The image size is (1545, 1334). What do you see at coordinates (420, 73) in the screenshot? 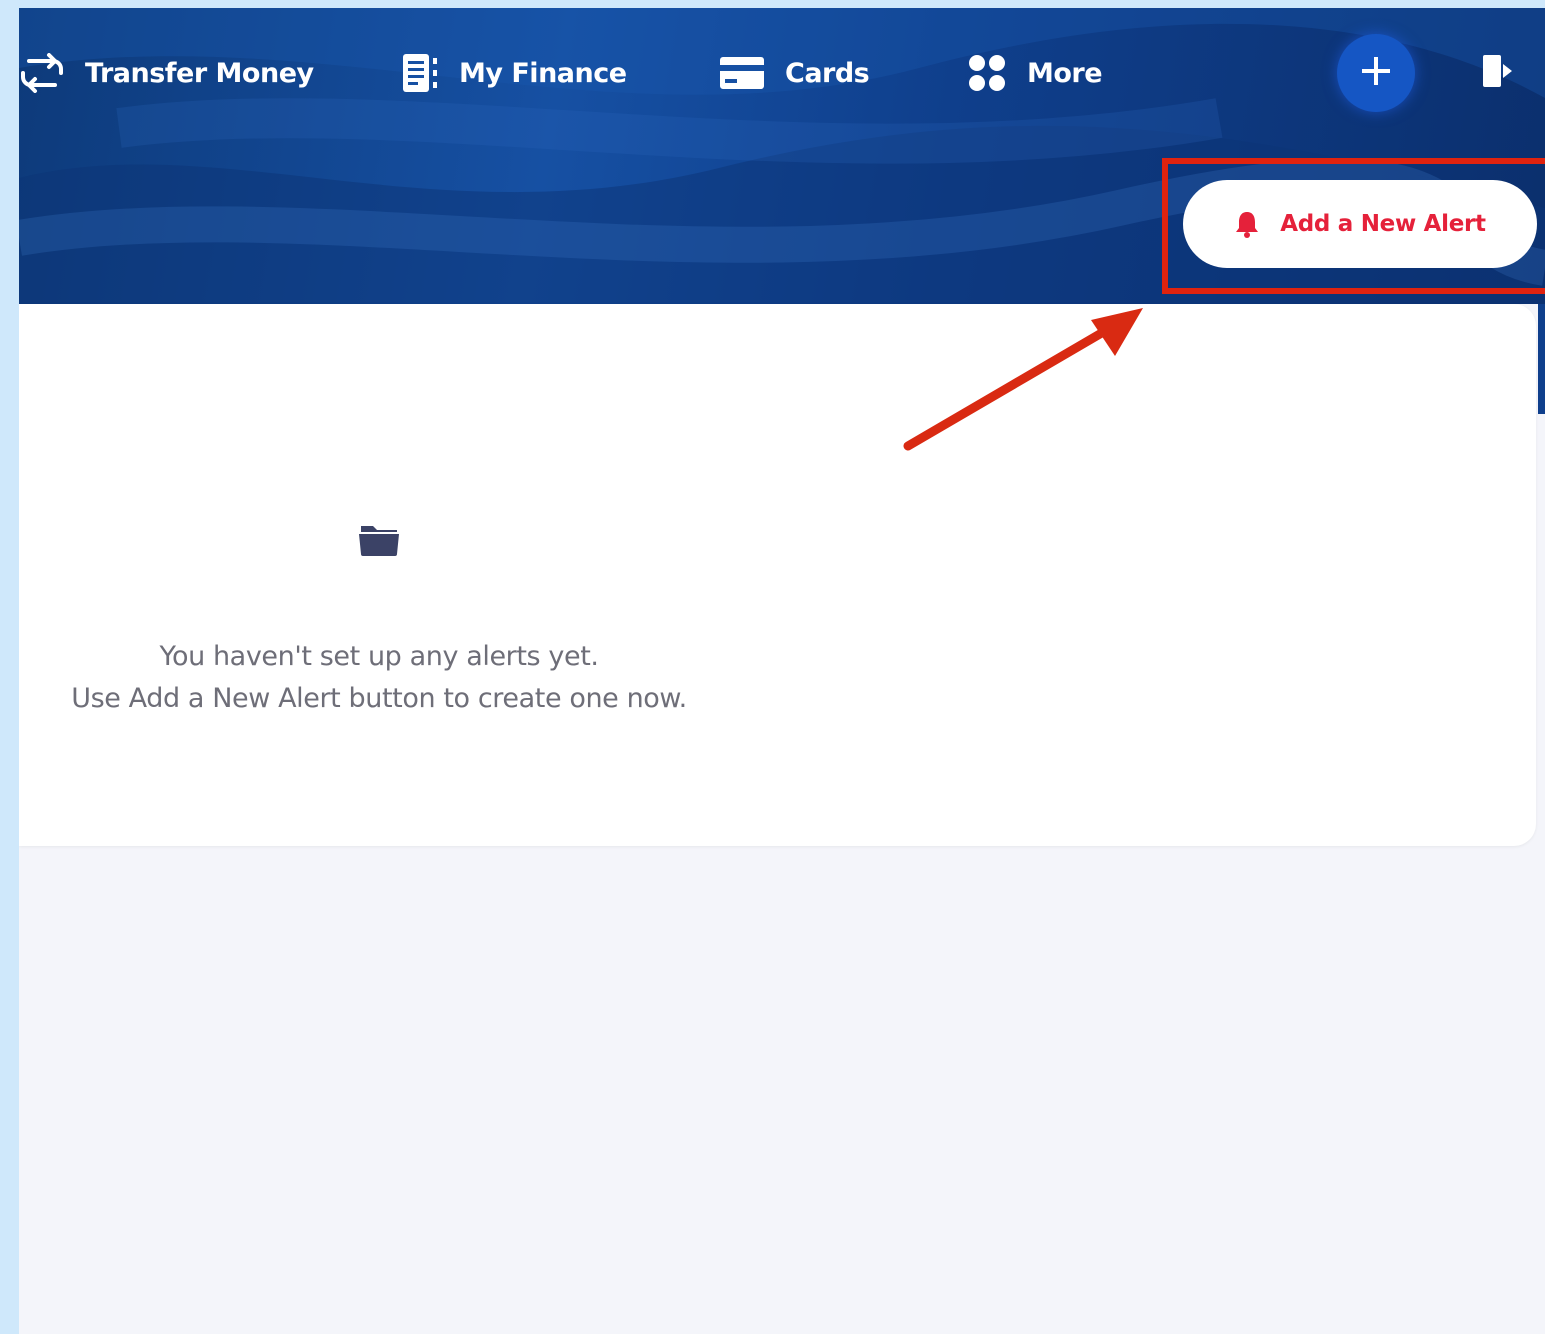
I see `finance-ledger-icon` at bounding box center [420, 73].